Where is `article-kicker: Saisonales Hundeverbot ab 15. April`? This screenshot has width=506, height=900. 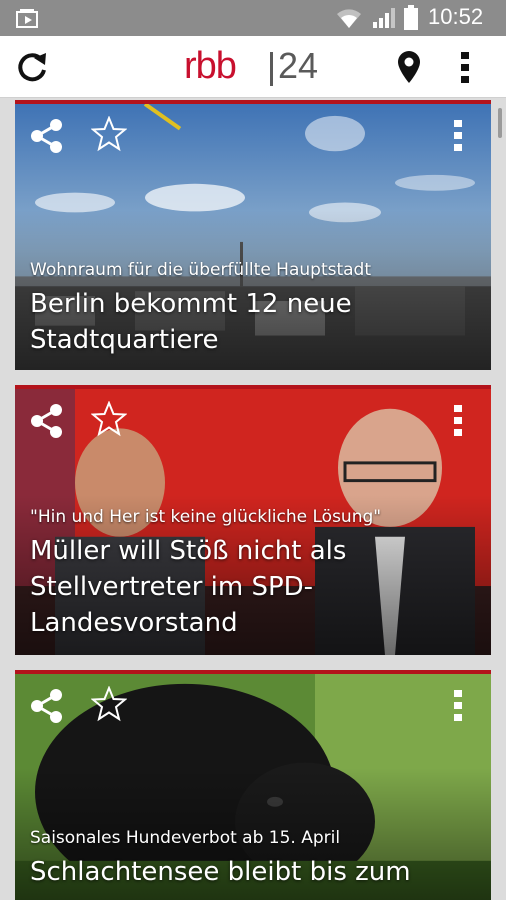
article-kicker: Saisonales Hundeverbot ab 15. April is located at coordinates (185, 838).